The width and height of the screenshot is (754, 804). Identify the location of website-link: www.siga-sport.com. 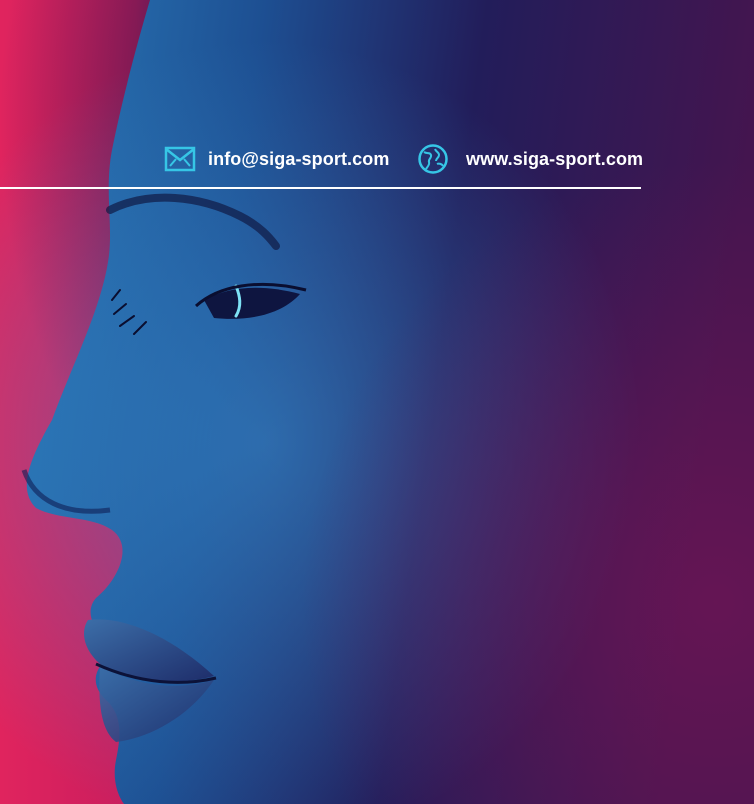
(530, 159).